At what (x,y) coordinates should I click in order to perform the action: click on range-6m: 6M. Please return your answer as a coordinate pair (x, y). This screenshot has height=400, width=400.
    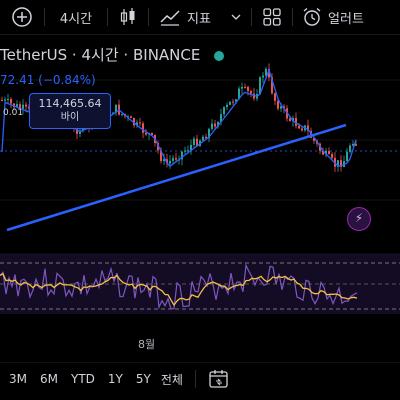
    Looking at the image, I should click on (49, 379).